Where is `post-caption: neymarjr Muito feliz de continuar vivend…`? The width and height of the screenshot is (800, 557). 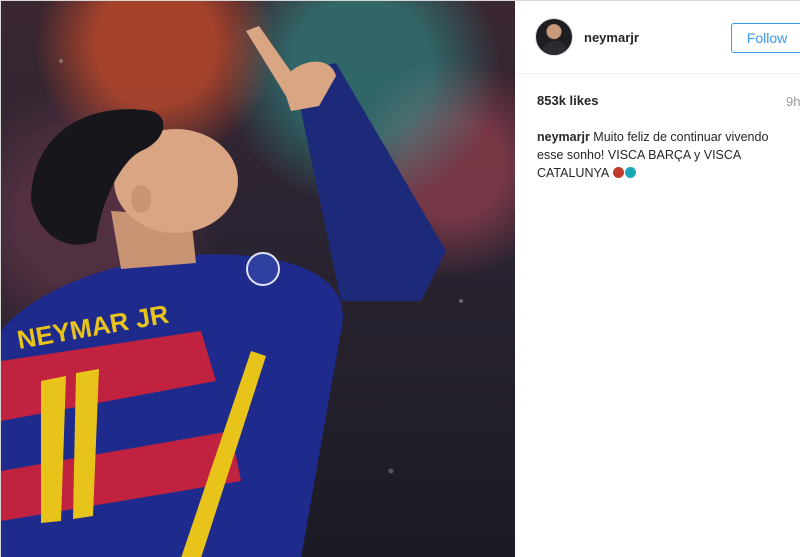 post-caption: neymarjr Muito feliz de continuar vivend… is located at coordinates (660, 155).